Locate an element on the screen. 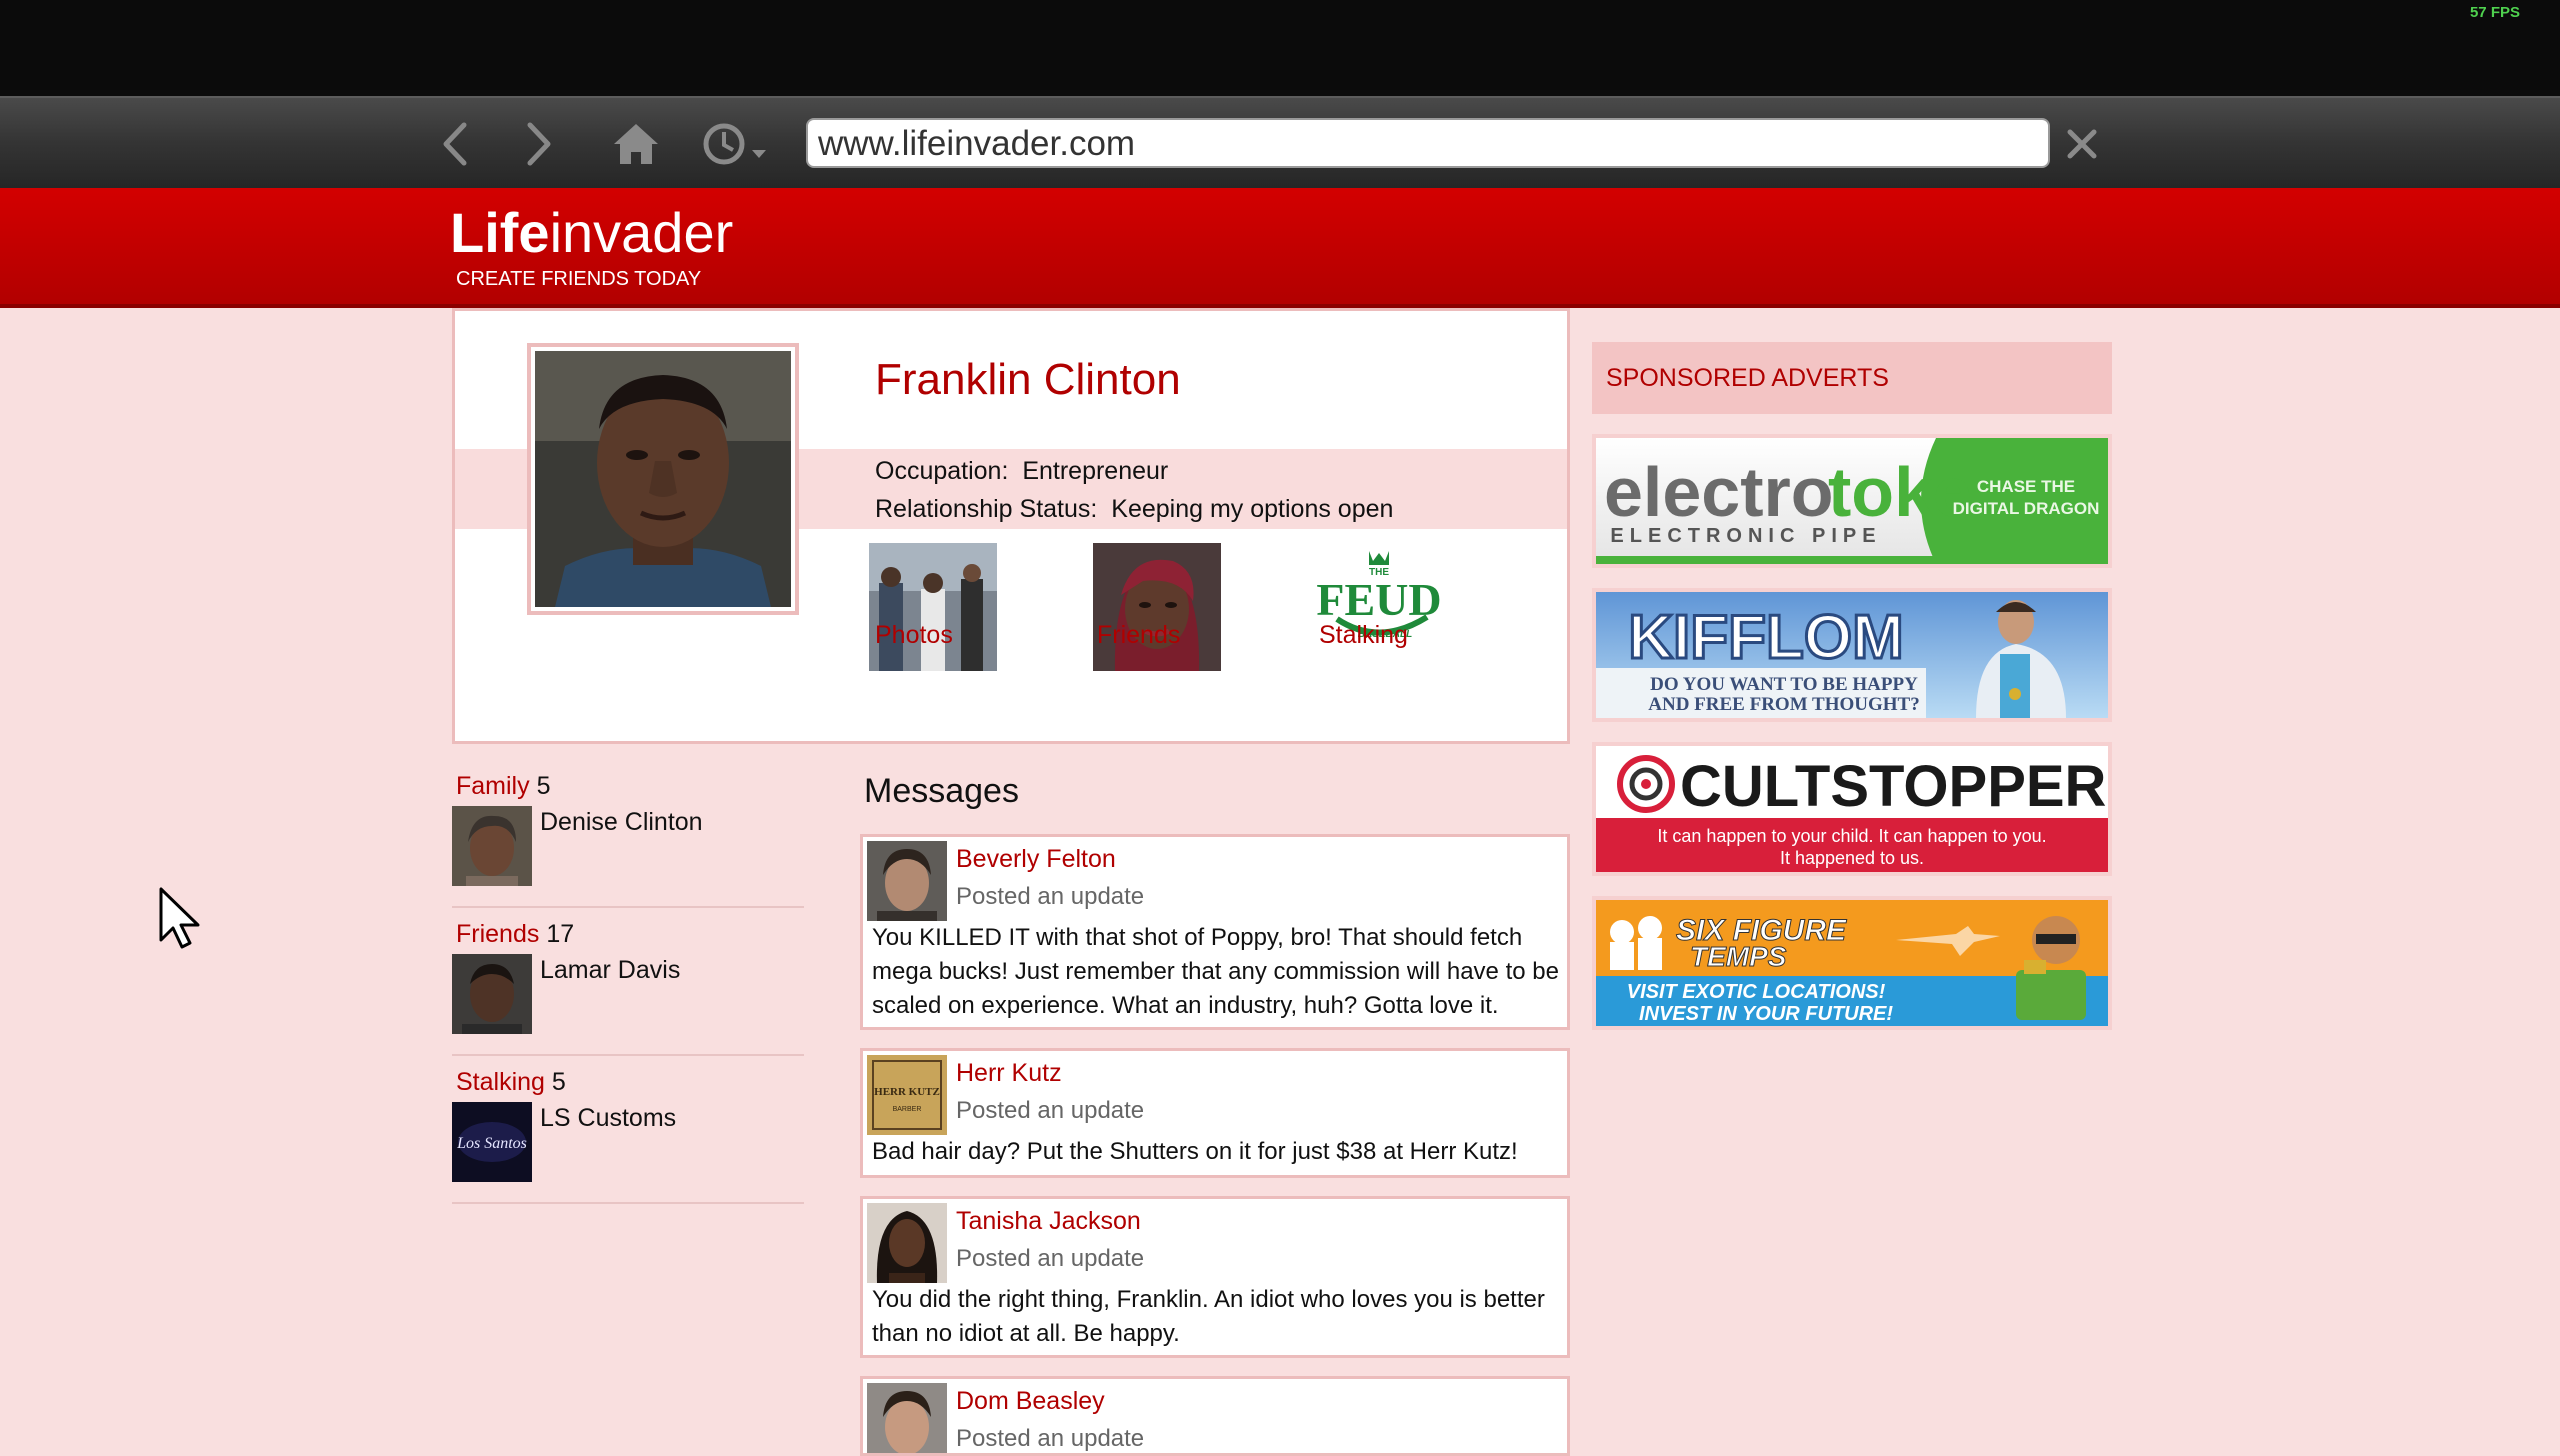 The height and width of the screenshot is (1456, 2560). back-icon is located at coordinates (454, 144).